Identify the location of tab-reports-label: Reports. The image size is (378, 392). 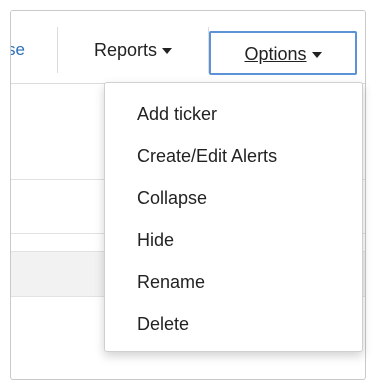
(125, 50).